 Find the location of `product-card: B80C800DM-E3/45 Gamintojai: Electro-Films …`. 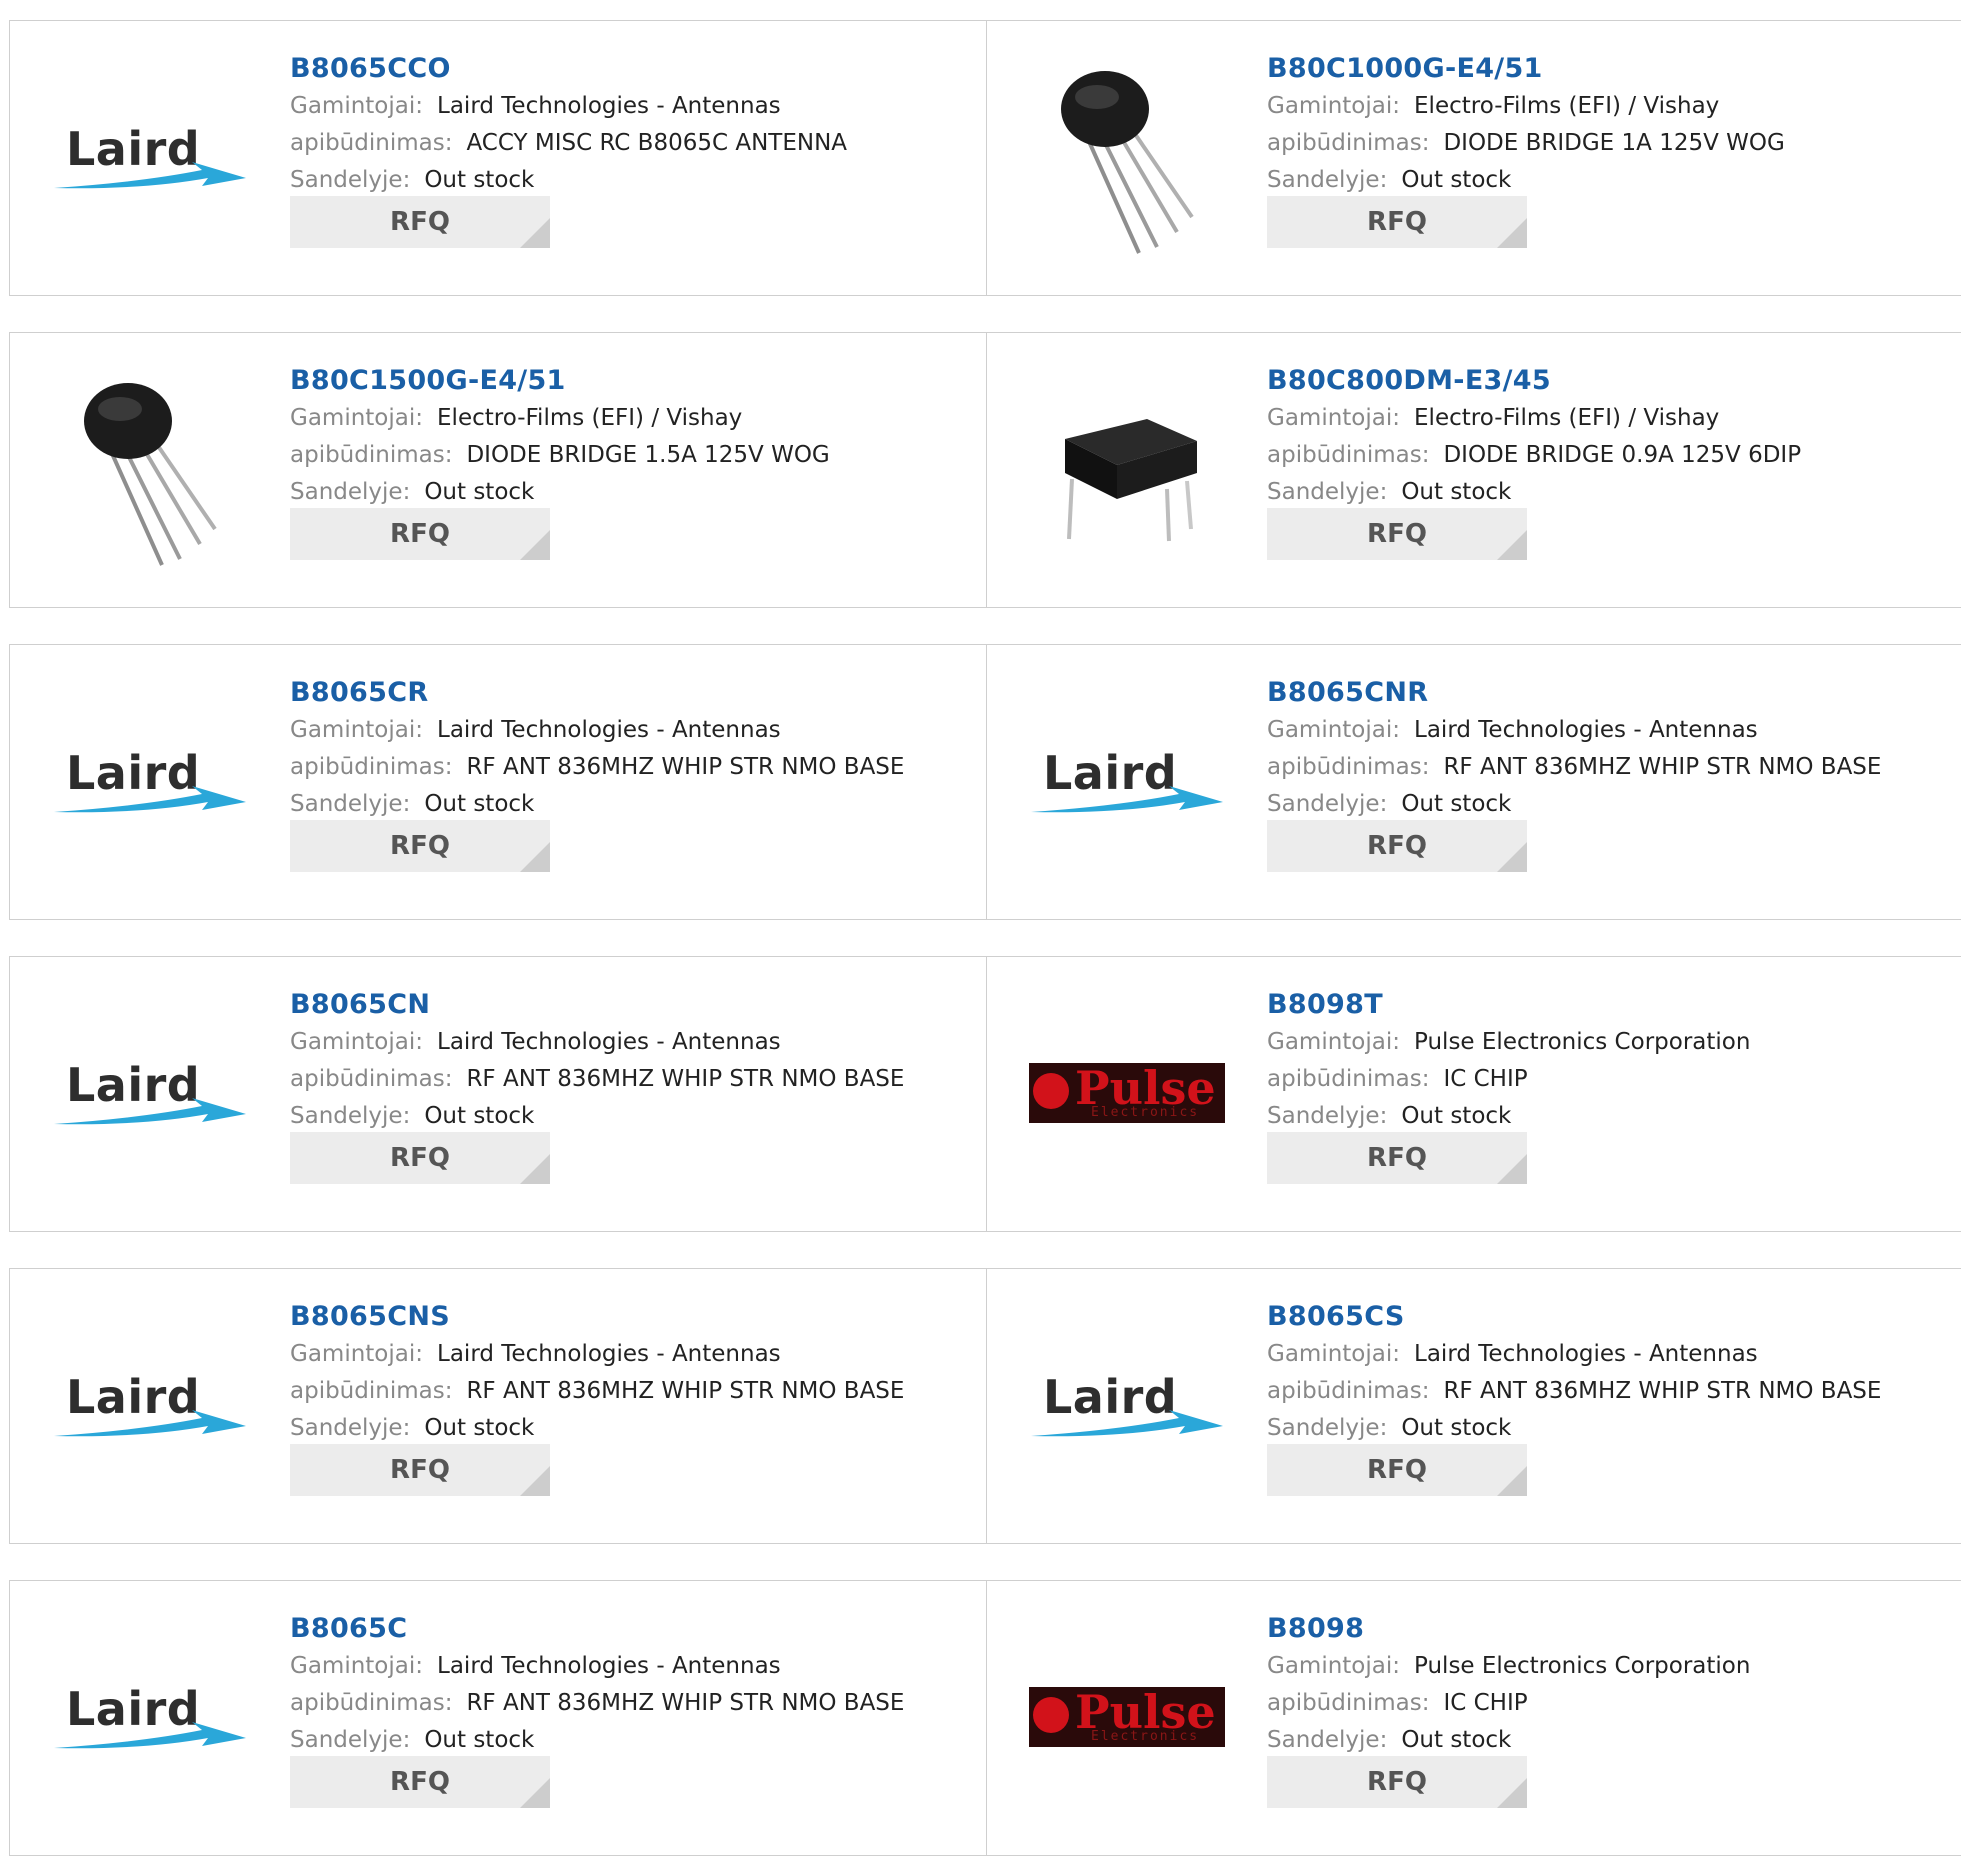

product-card: B80C800DM-E3/45 Gamintojai: Electro-Films … is located at coordinates (1474, 470).